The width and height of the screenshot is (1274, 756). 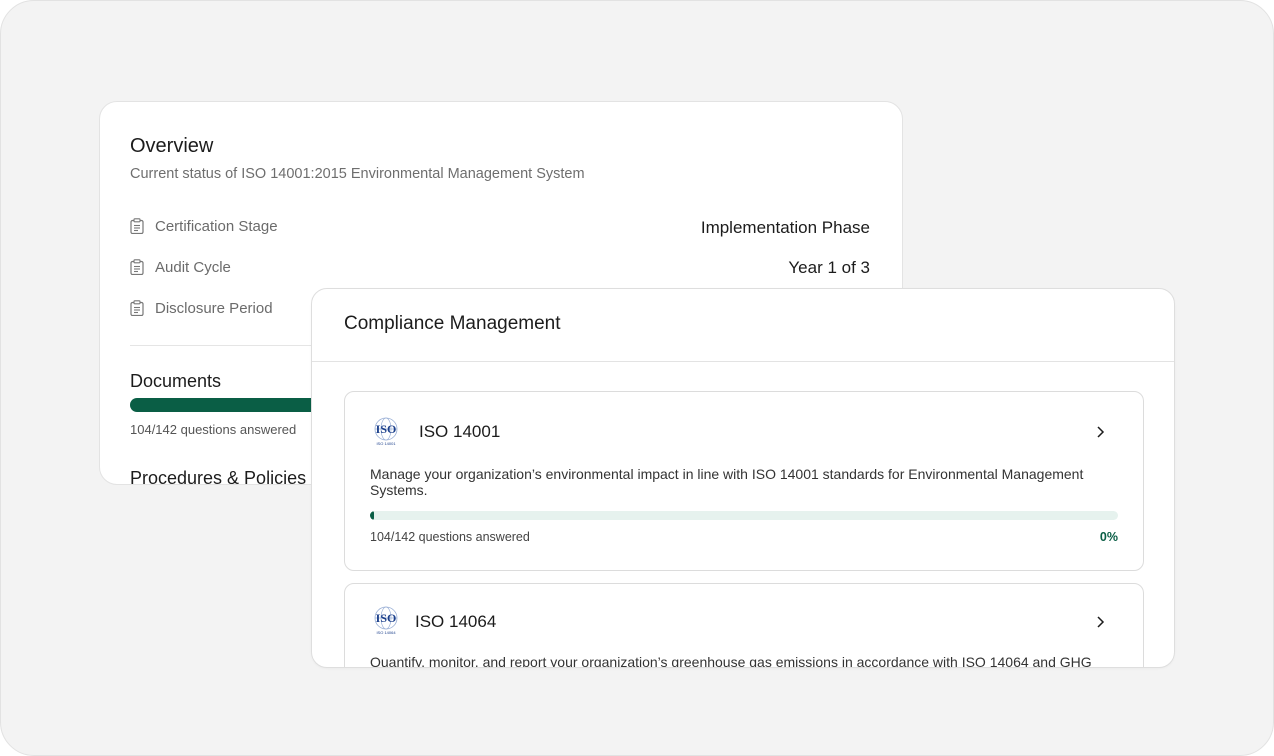 I want to click on svg-text: ISO 14001, so click(x=386, y=443).